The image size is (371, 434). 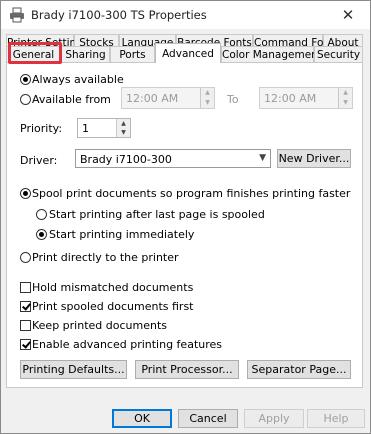 What do you see at coordinates (104, 128) in the screenshot?
I see `priority-field: 1 ▲ ▼` at bounding box center [104, 128].